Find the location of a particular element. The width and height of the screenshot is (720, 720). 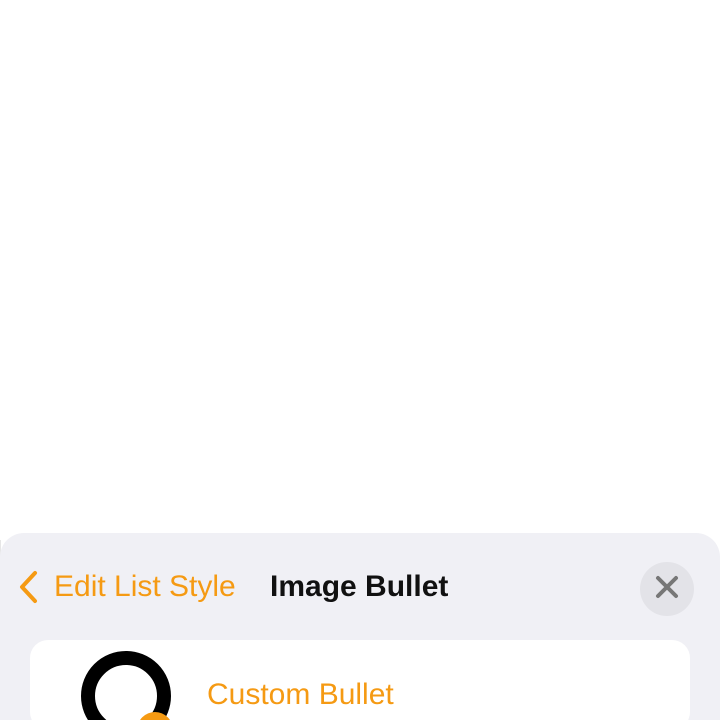

custom-bullet-option: Custom Bullet is located at coordinates (360, 680).